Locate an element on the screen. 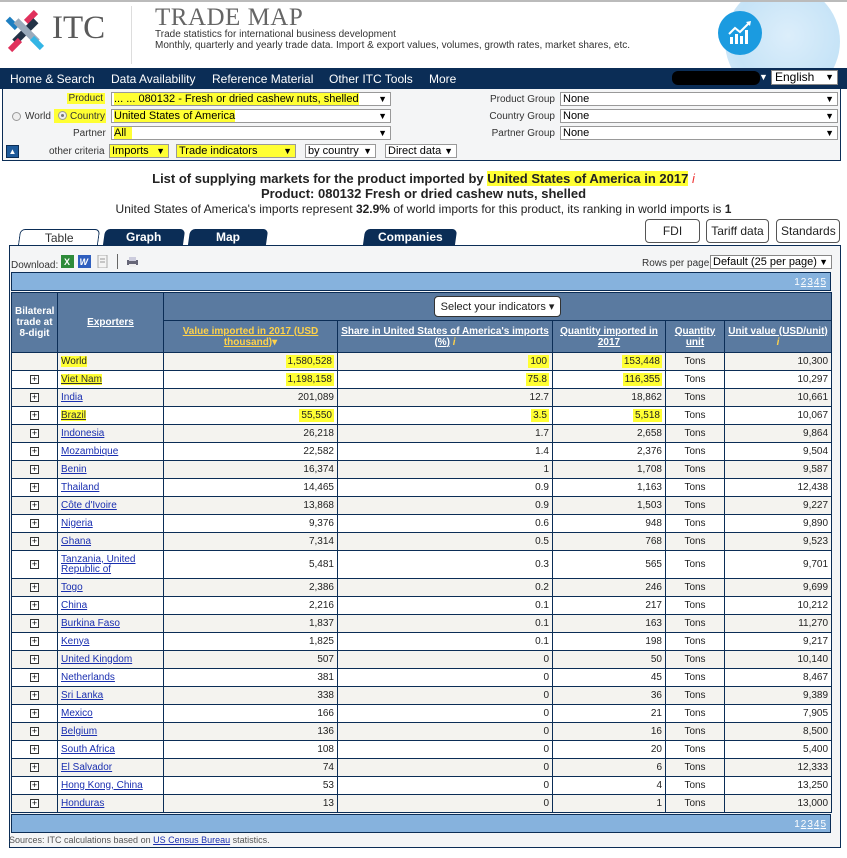 This screenshot has height=858, width=847. by-country-select: by country ▼ is located at coordinates (340, 151).